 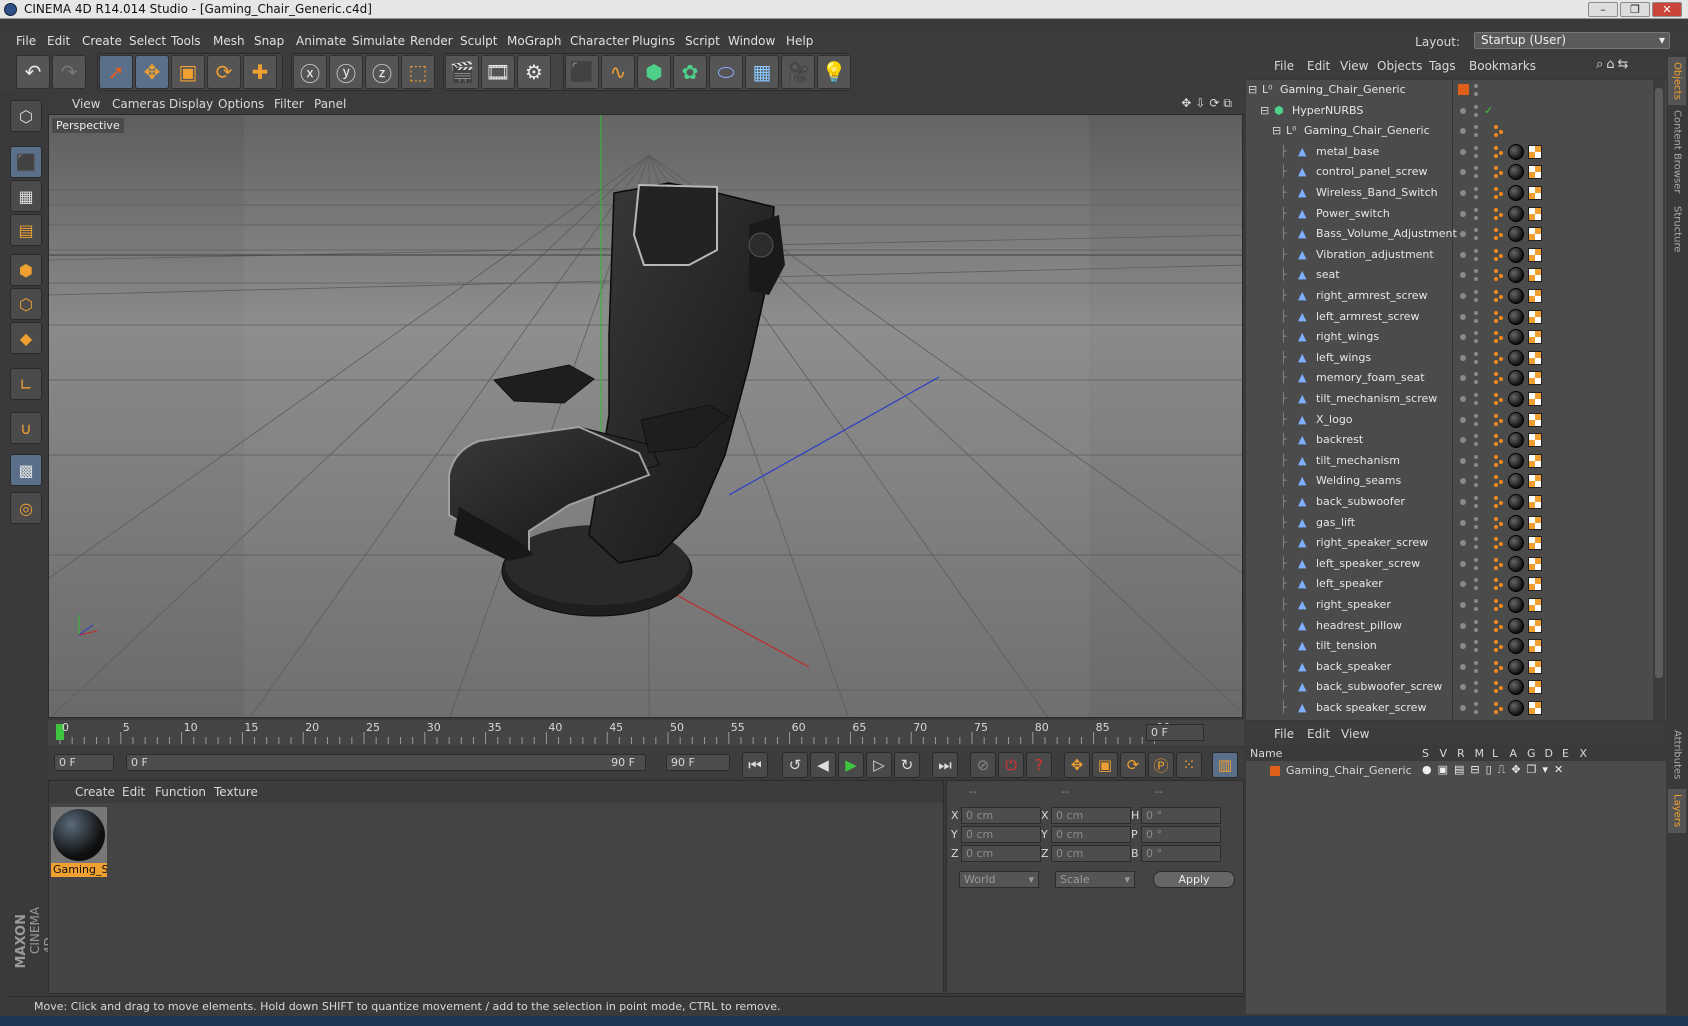 I want to click on layers-menu-view: View, so click(x=1355, y=734).